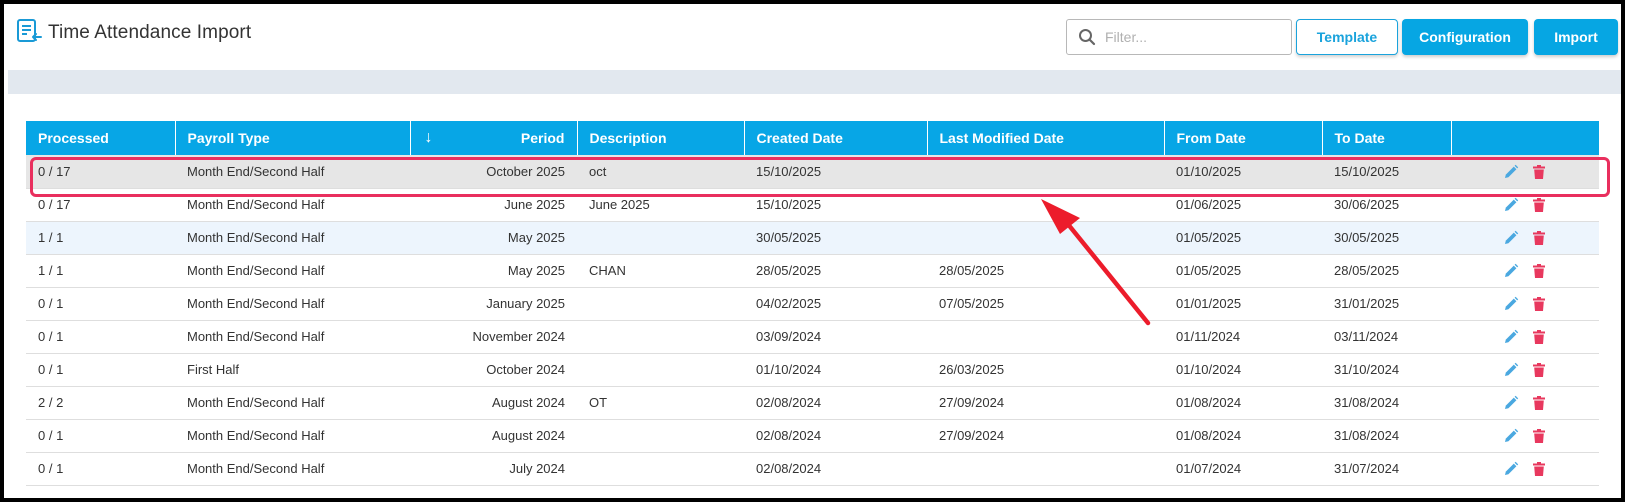 The image size is (1625, 502). I want to click on column-header-to-date: To Date, so click(1387, 138).